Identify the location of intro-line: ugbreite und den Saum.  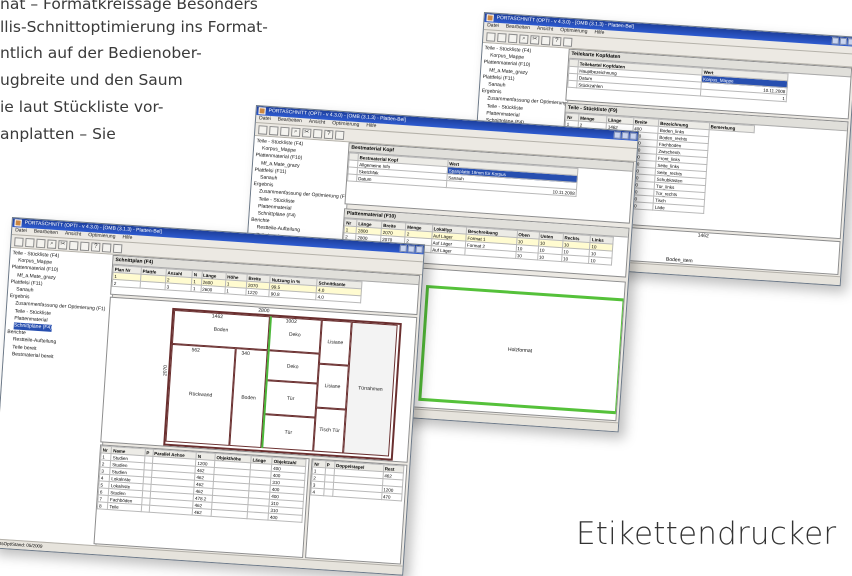
(91, 80).